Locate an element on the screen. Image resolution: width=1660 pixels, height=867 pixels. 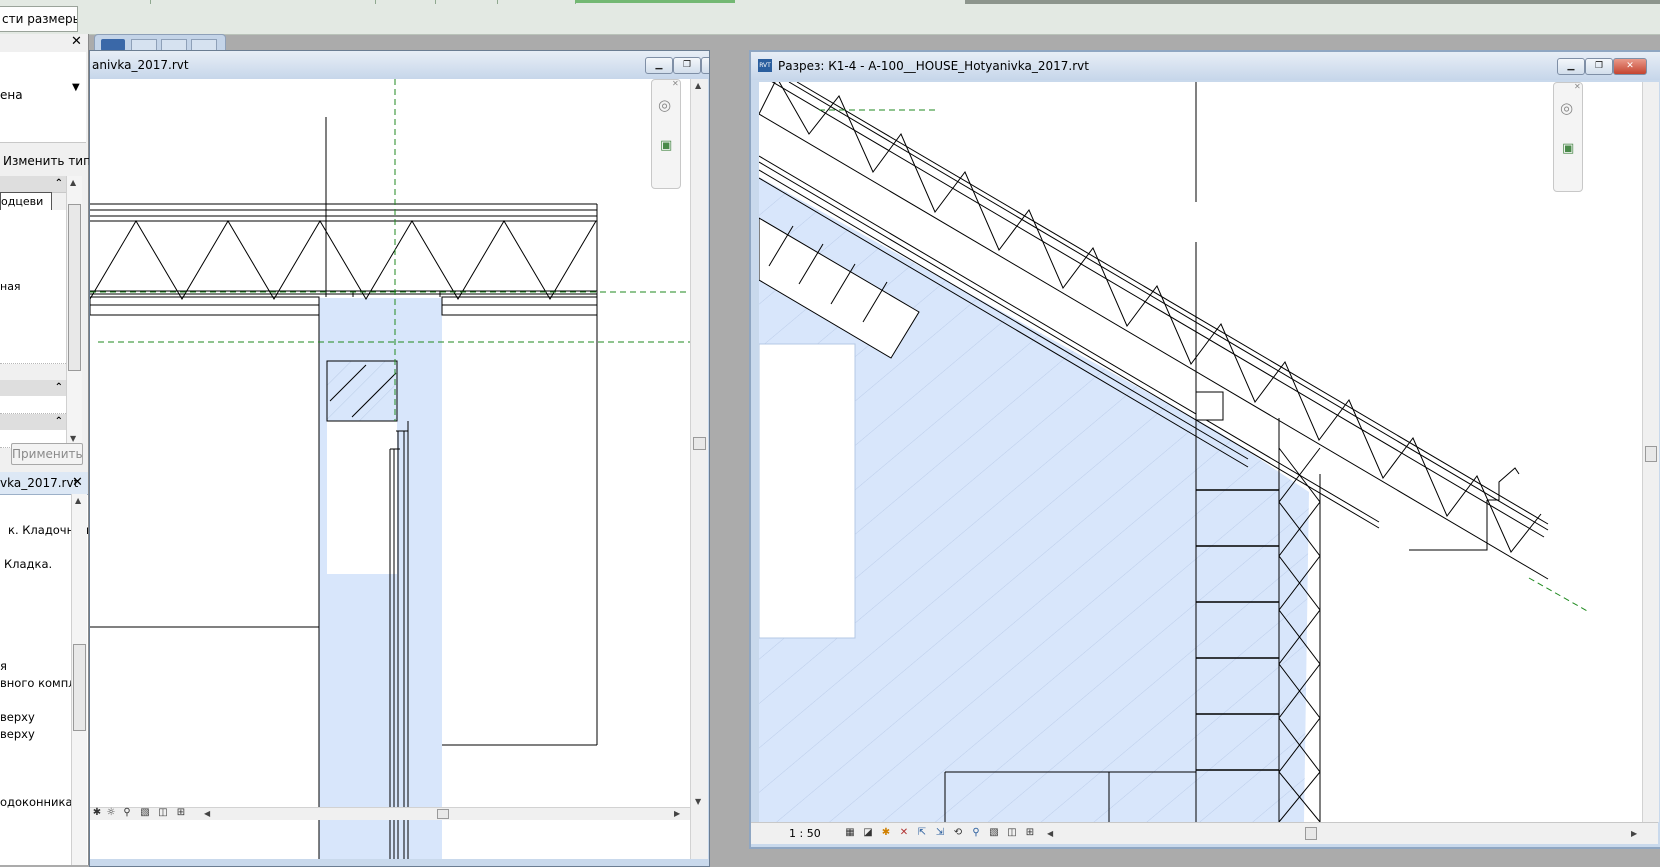
file-badge: RVT is located at coordinates (765, 65).